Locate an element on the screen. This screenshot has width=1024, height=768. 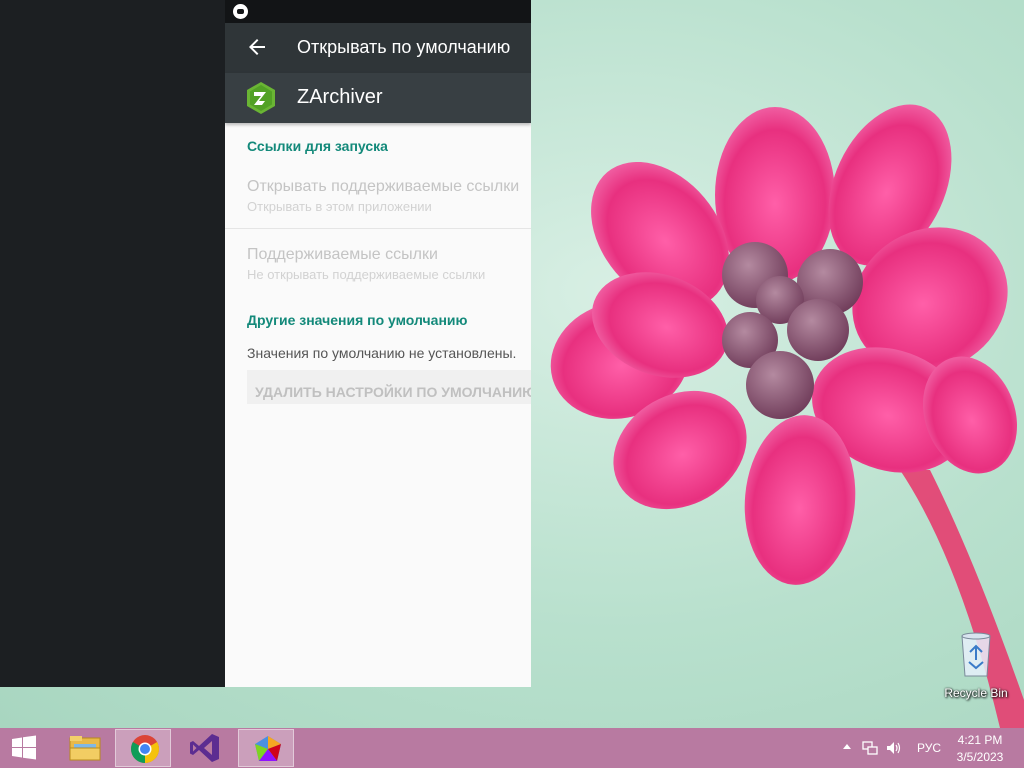
supported-links-summary: Не открывать поддерживаемые ссылки is located at coordinates (366, 274).